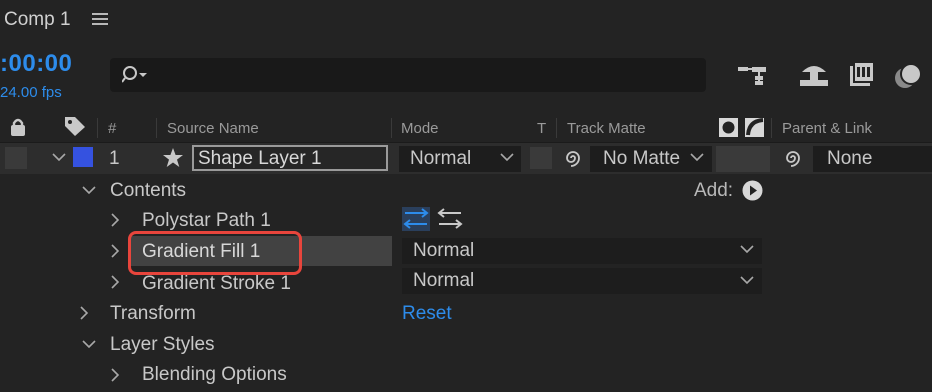 This screenshot has height=392, width=932. Describe the element at coordinates (173, 157) in the screenshot. I see `star-icon` at that location.